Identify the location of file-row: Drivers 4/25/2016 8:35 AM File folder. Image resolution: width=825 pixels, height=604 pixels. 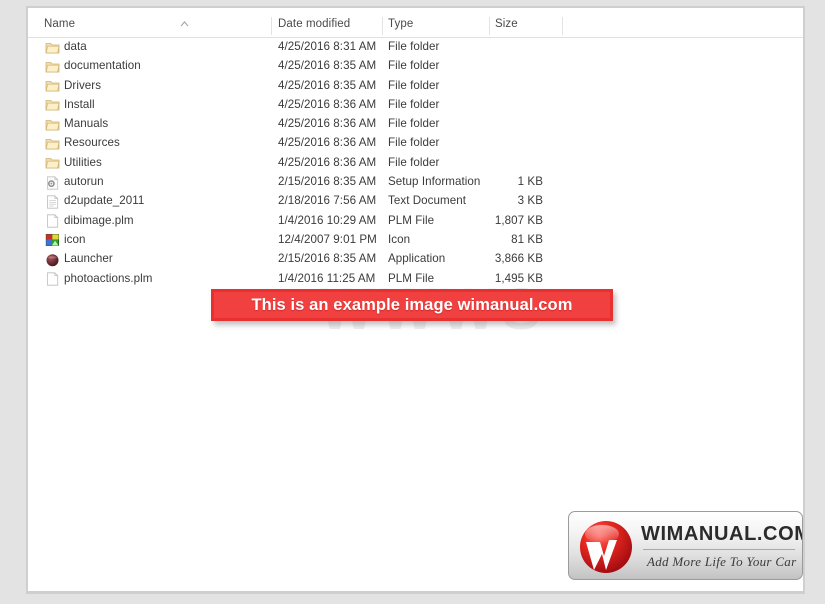
(415, 86).